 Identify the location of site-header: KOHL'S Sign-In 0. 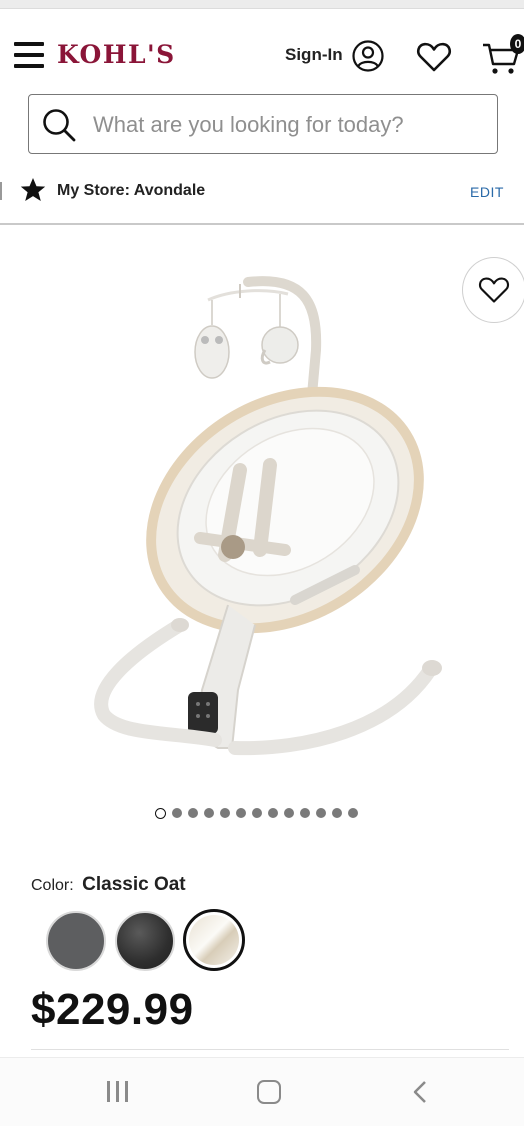
(262, 51).